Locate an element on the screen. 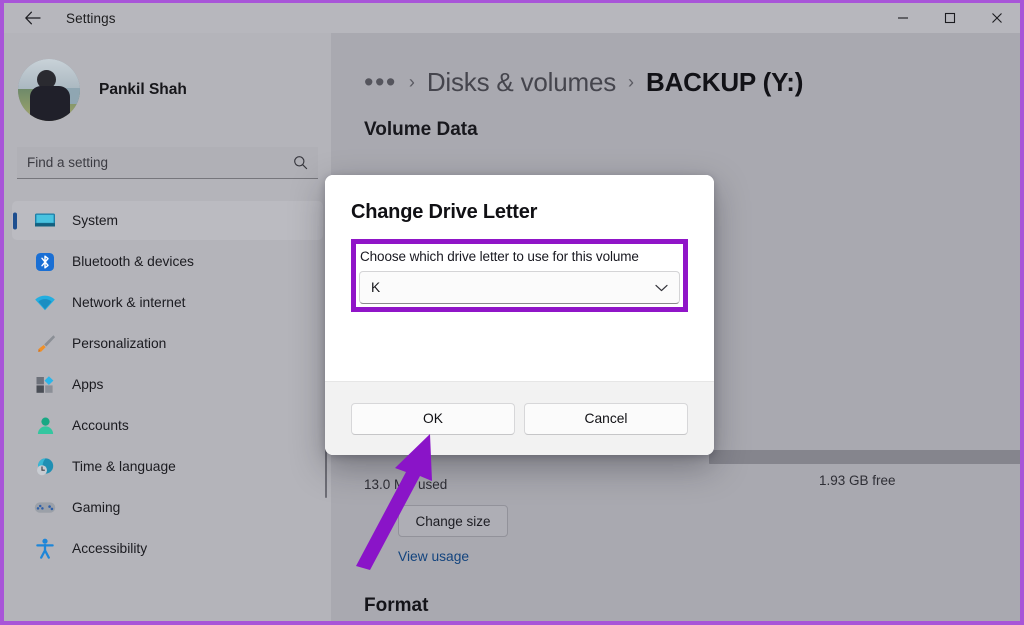 The image size is (1024, 625). title-bar: Settings is located at coordinates (512, 18).